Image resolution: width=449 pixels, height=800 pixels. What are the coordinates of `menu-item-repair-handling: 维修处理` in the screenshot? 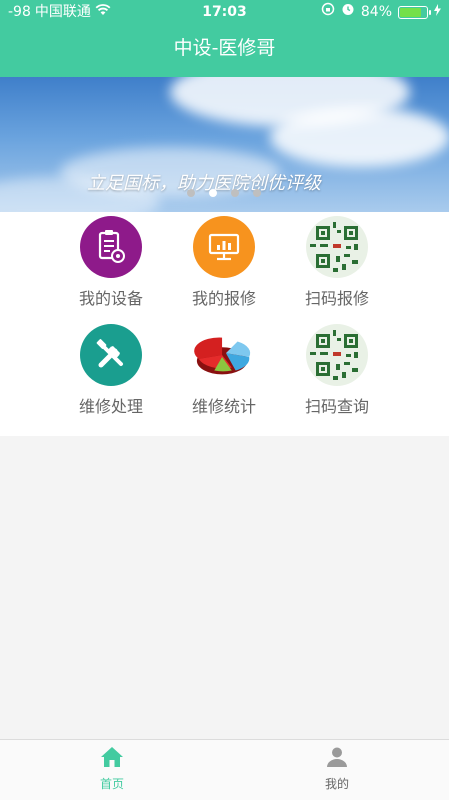 It's located at (111, 374).